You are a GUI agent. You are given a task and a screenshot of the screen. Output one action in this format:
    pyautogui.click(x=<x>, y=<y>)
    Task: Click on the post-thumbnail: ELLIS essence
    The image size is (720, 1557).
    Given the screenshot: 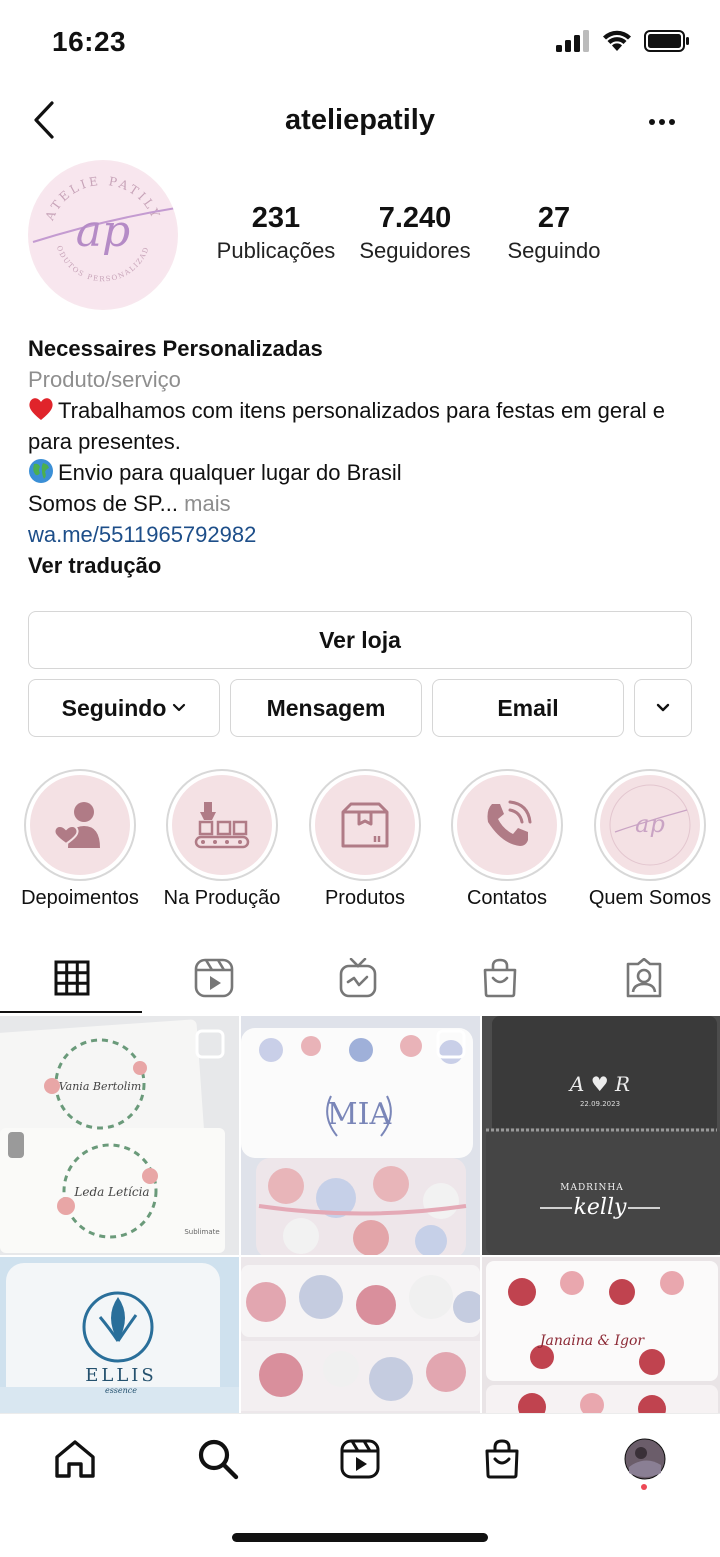 What is the action you would take?
    pyautogui.click(x=119, y=1336)
    